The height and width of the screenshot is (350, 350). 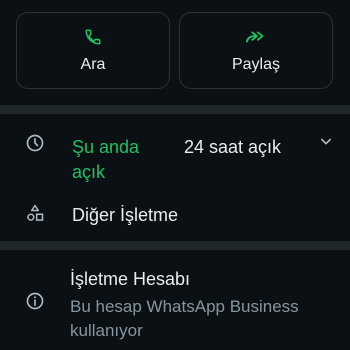 I want to click on open-status: Şu anda açık, so click(x=106, y=159).